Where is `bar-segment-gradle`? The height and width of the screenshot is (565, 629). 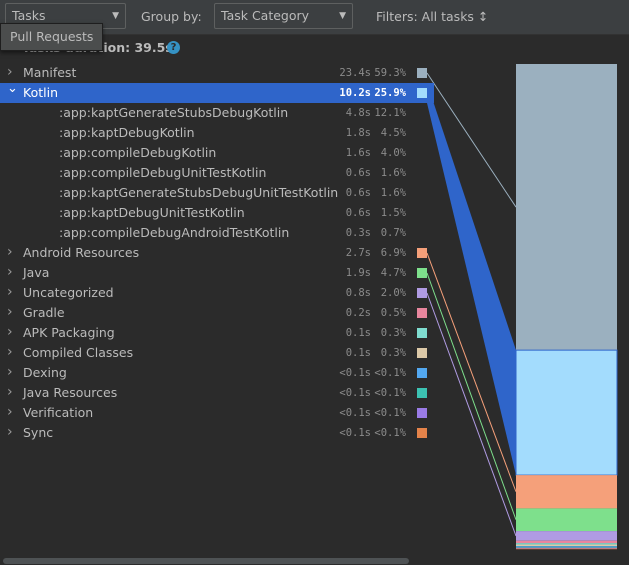 bar-segment-gradle is located at coordinates (566, 542).